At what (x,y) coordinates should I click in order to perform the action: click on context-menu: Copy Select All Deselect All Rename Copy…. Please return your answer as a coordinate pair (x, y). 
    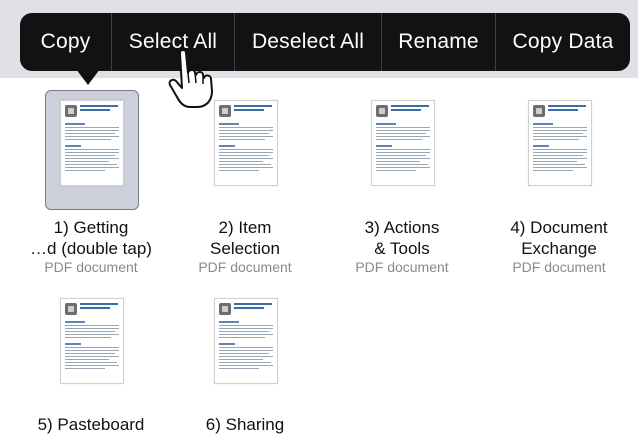
    Looking at the image, I should click on (325, 42).